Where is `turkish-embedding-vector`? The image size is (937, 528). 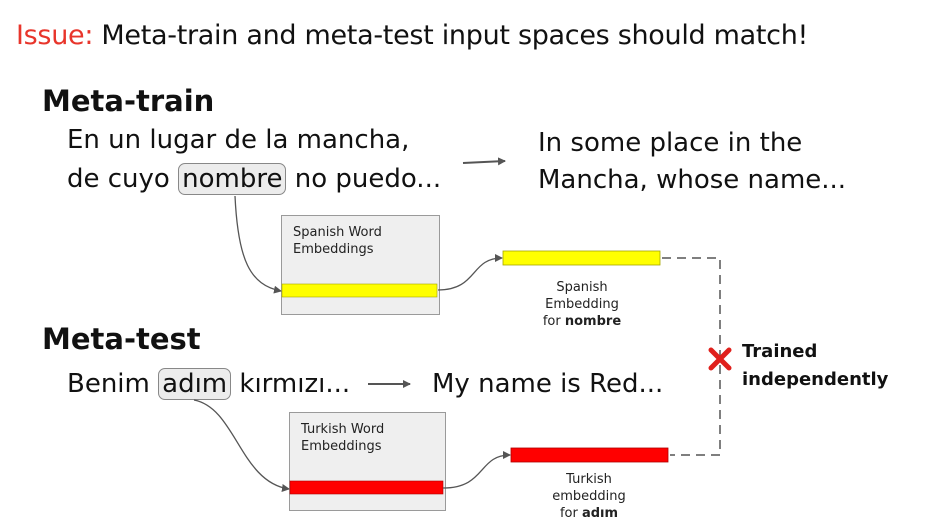 turkish-embedding-vector is located at coordinates (589, 455).